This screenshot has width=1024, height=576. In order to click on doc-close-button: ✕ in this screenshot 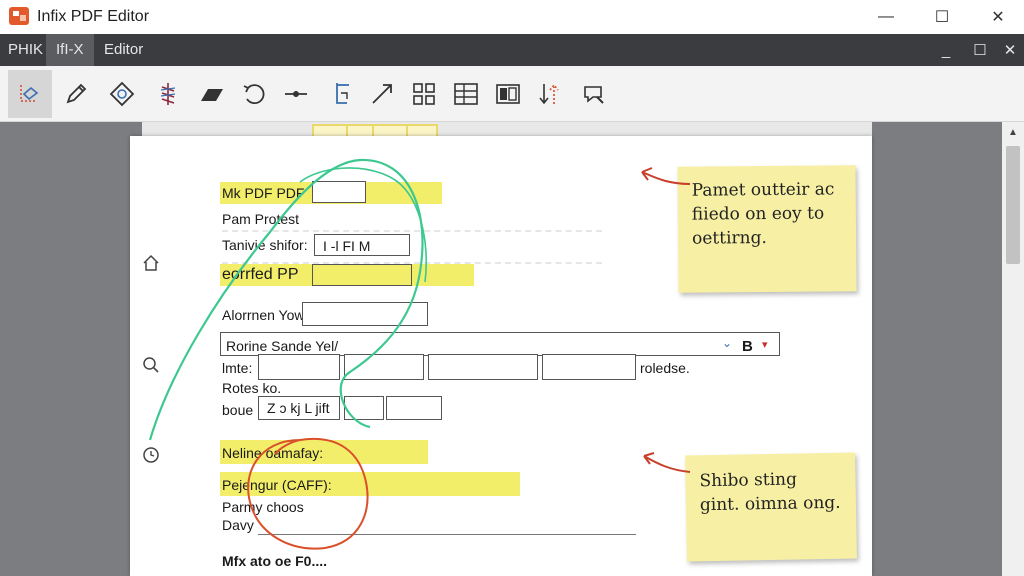, I will do `click(1009, 50)`.